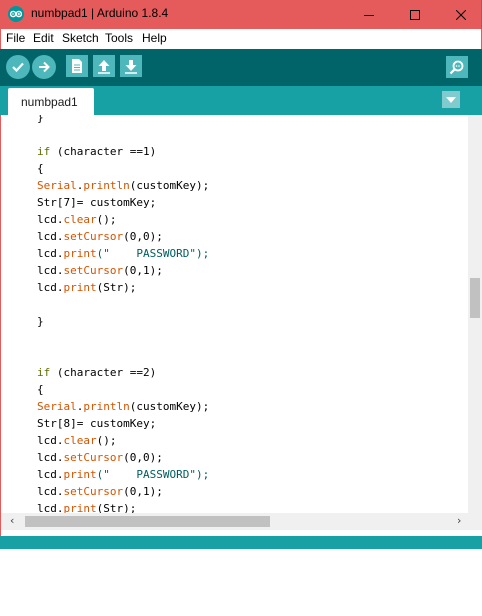 The height and width of the screenshot is (616, 482). Describe the element at coordinates (100, 13) in the screenshot. I see `window-title: numbpad1 | Arduino 1.8.4` at that location.